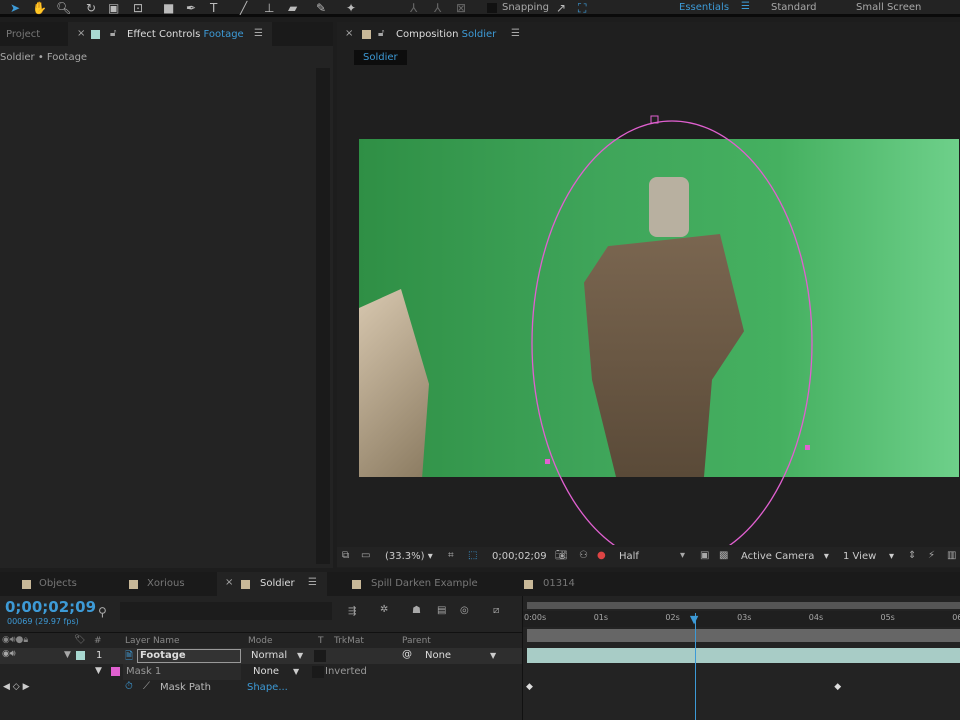 Image resolution: width=960 pixels, height=720 pixels. I want to click on time-ruler: 0:00s 01s 02s 03s 04s 05s 06, so click(741, 619).